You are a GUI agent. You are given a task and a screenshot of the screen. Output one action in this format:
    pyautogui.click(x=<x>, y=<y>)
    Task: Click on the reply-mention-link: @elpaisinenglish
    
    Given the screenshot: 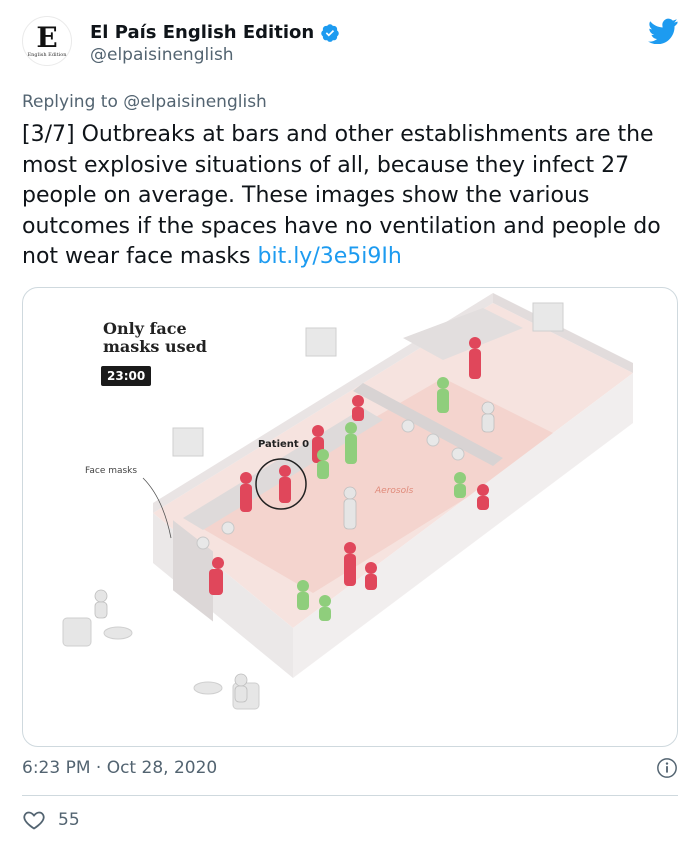 What is the action you would take?
    pyautogui.click(x=195, y=102)
    